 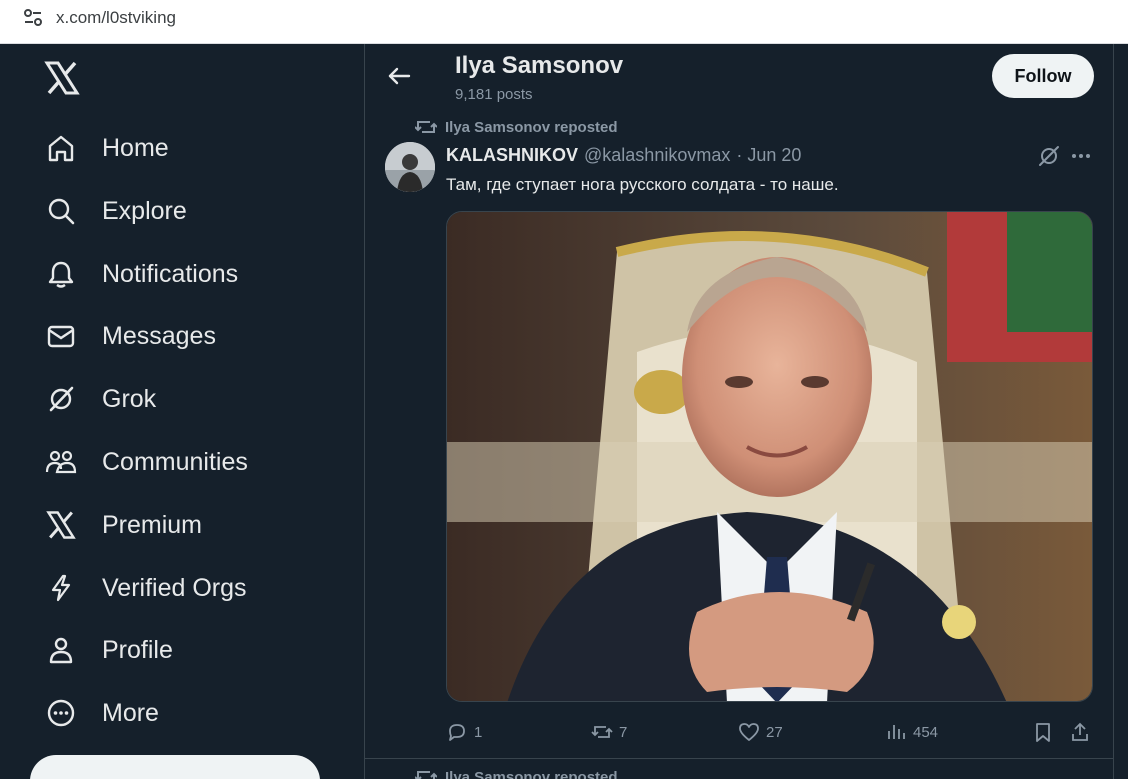 What do you see at coordinates (175, 767) in the screenshot?
I see `post-button` at bounding box center [175, 767].